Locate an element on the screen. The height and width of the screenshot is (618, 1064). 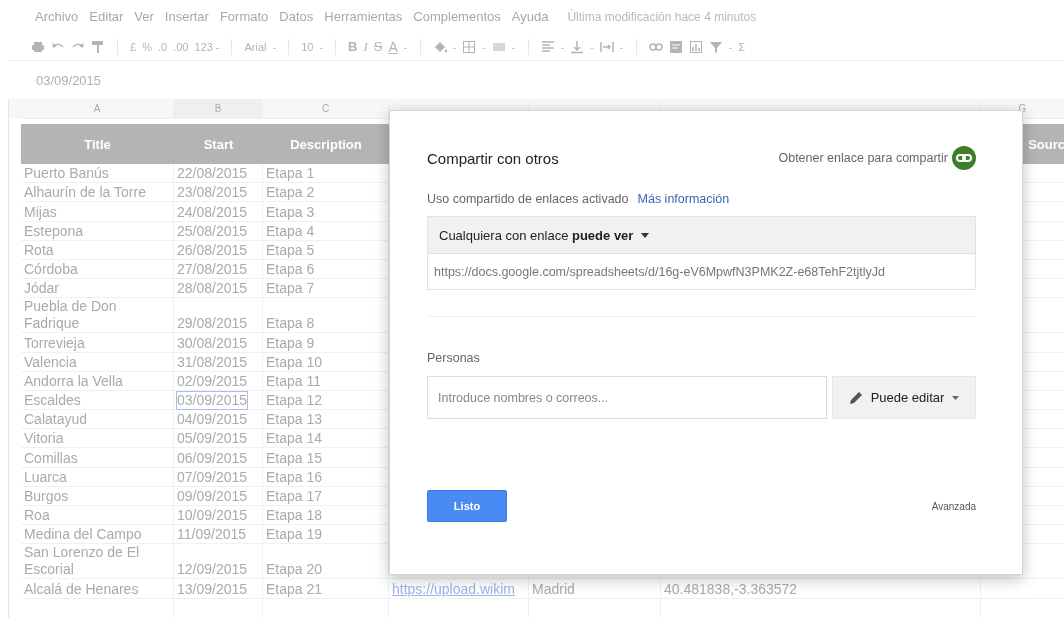
menu-item: Ayuda is located at coordinates (530, 16).